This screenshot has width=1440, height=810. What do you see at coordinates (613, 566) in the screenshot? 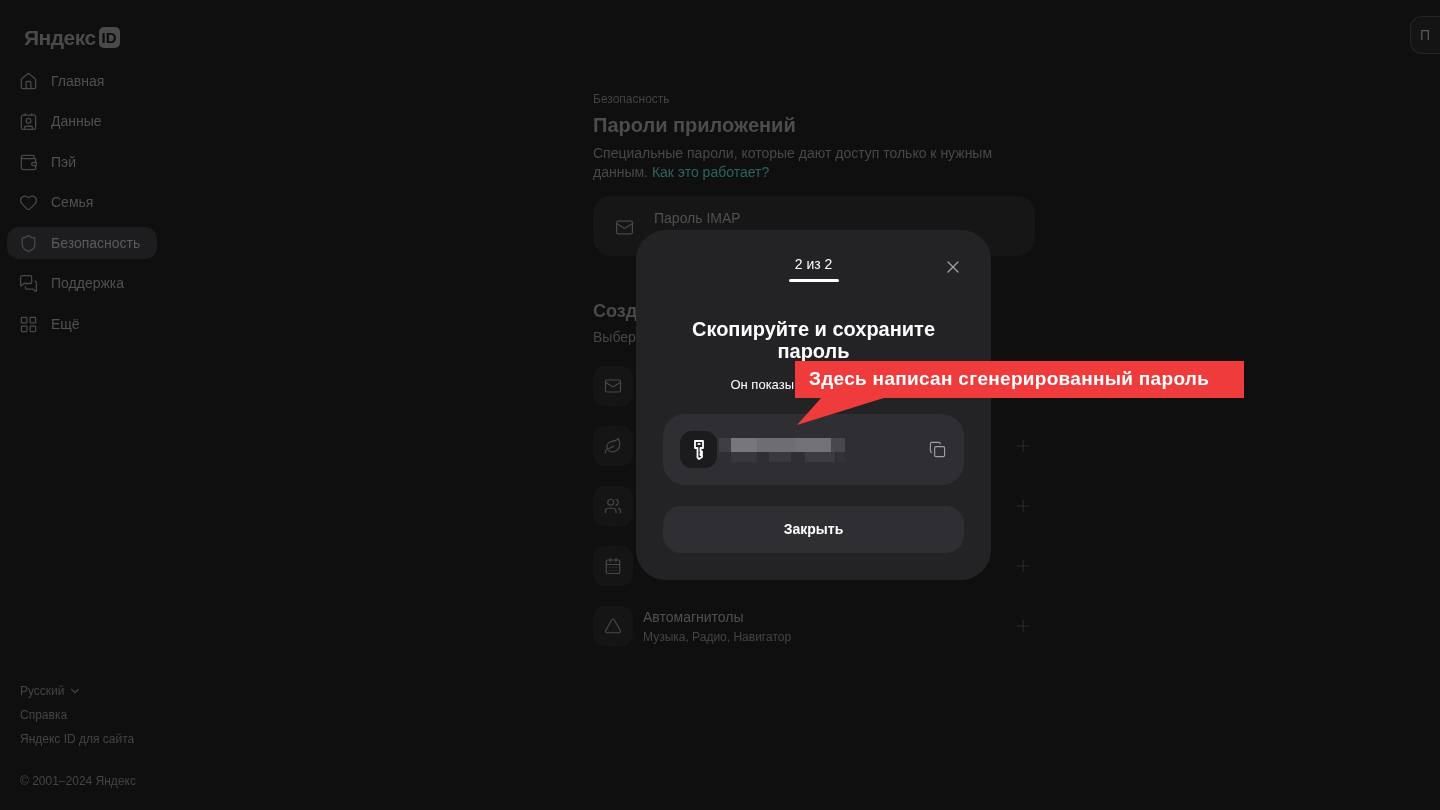
I see `calendar-icon` at bounding box center [613, 566].